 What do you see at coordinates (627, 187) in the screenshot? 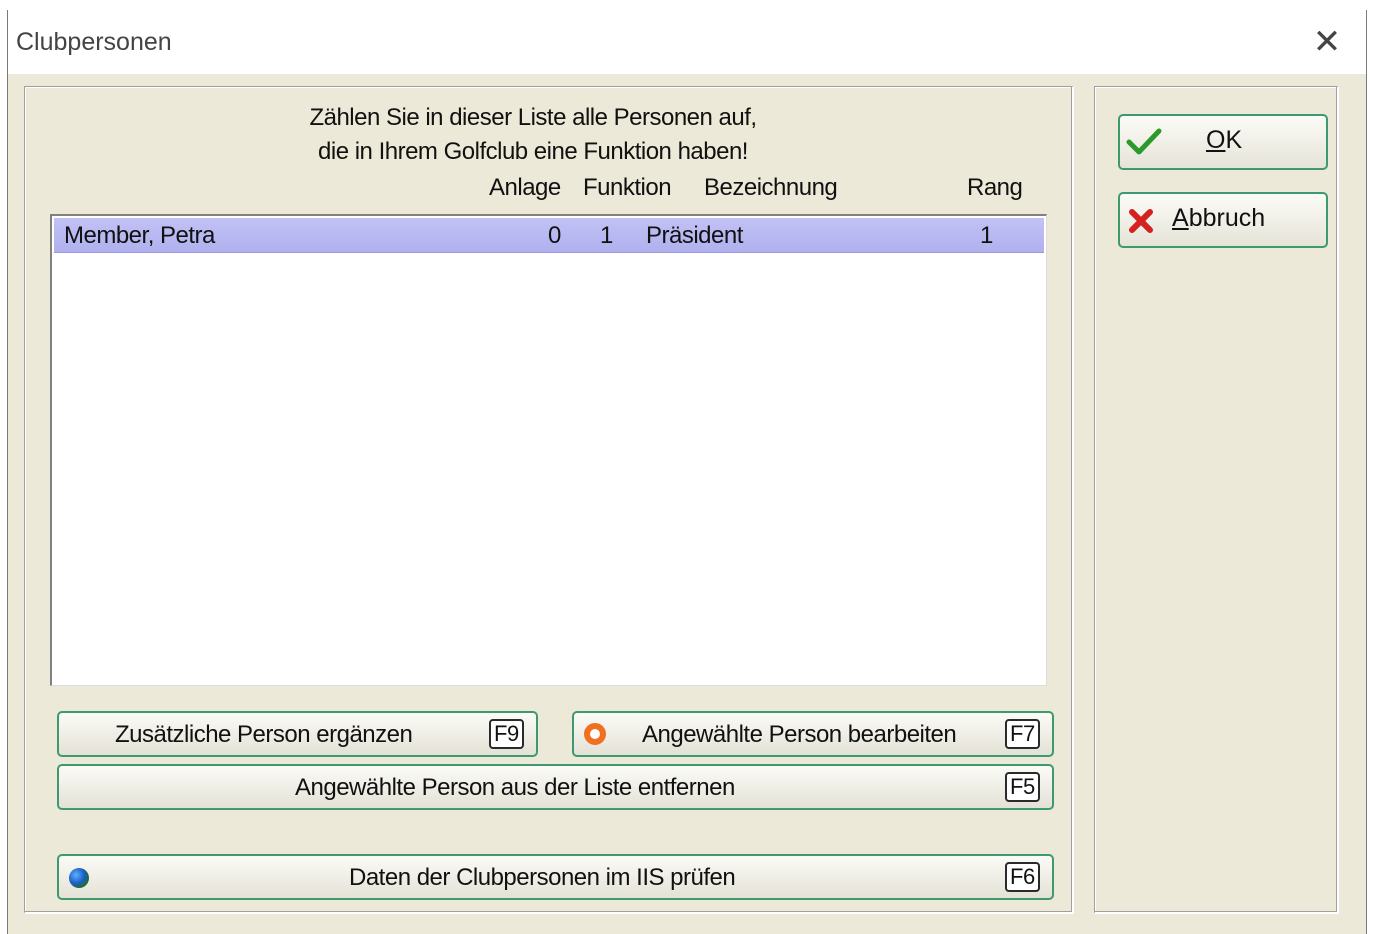
I see `column-header-funktion: Funktion` at bounding box center [627, 187].